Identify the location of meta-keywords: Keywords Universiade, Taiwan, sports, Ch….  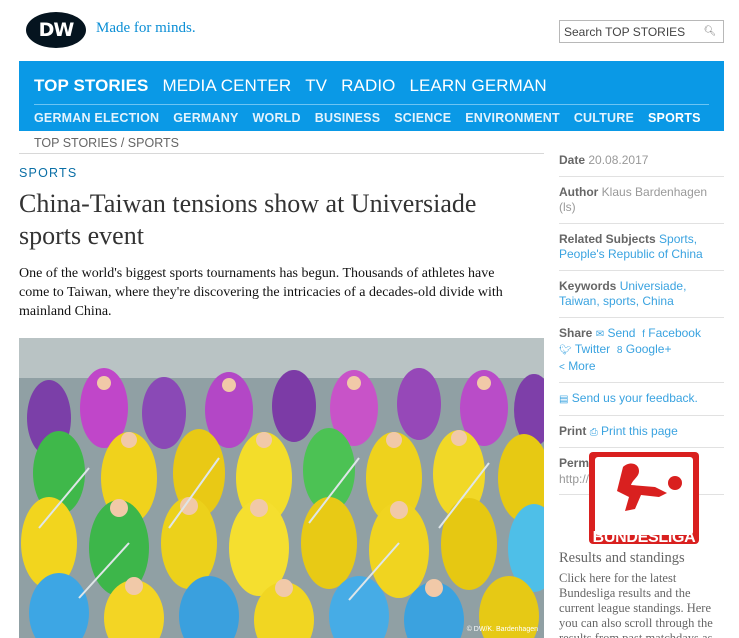
(641, 297).